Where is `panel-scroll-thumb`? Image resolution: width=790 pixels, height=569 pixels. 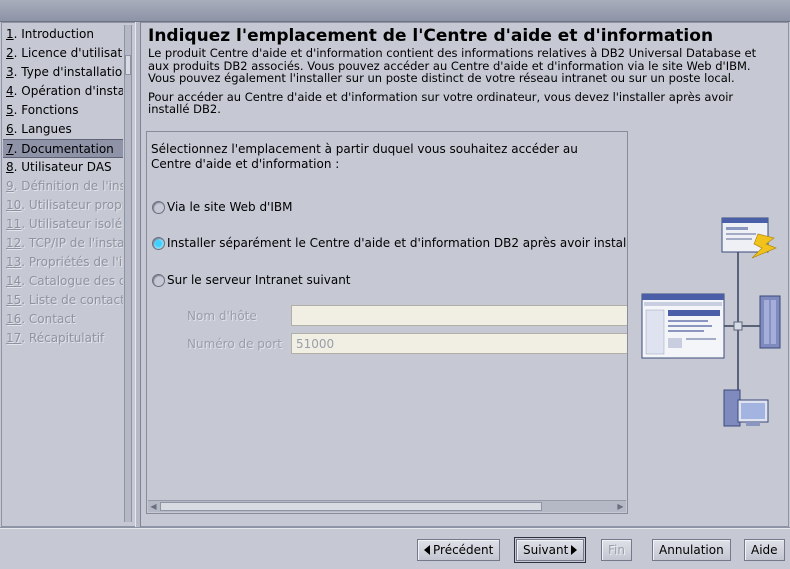 panel-scroll-thumb is located at coordinates (351, 506).